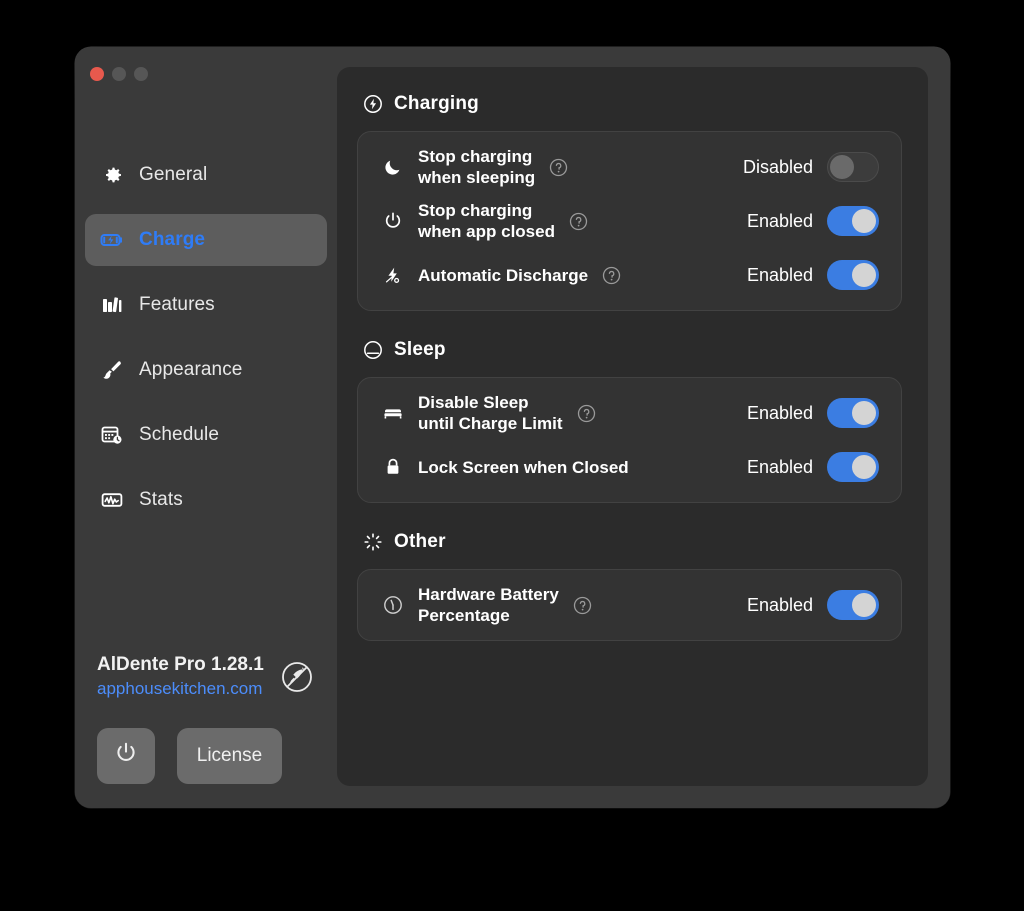 Image resolution: width=1024 pixels, height=911 pixels. I want to click on maximize-button, so click(141, 74).